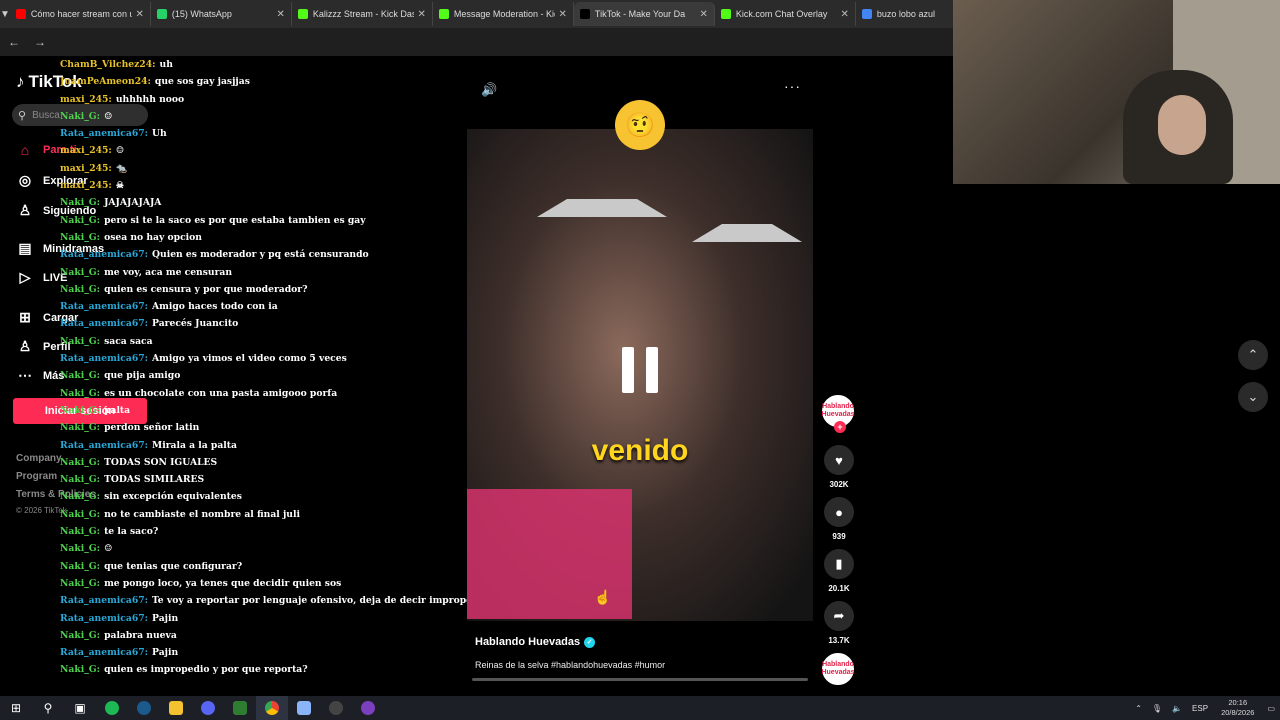 The image size is (1280, 720). I want to click on browser-tab: Message Moderation - Kic ✕, so click(503, 14).